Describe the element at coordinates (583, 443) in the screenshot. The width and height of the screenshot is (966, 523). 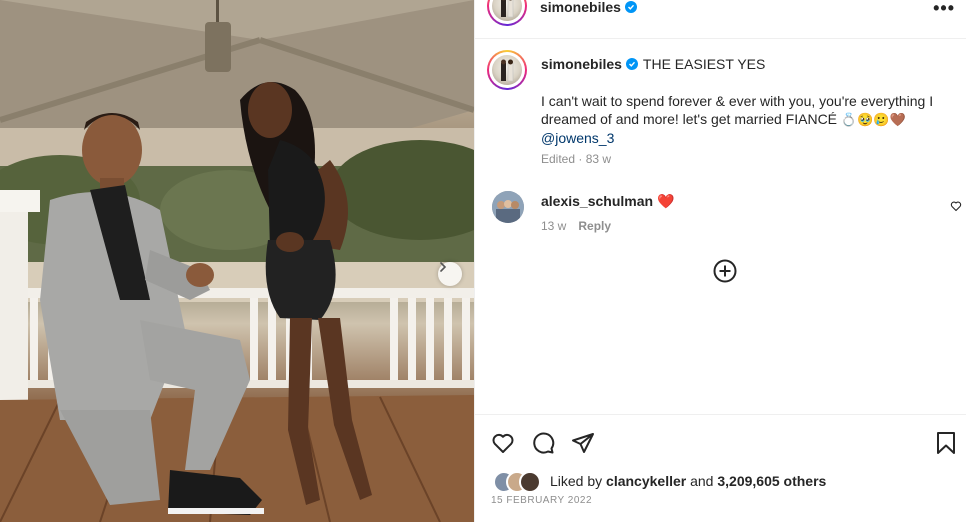
I see `share-icon` at that location.